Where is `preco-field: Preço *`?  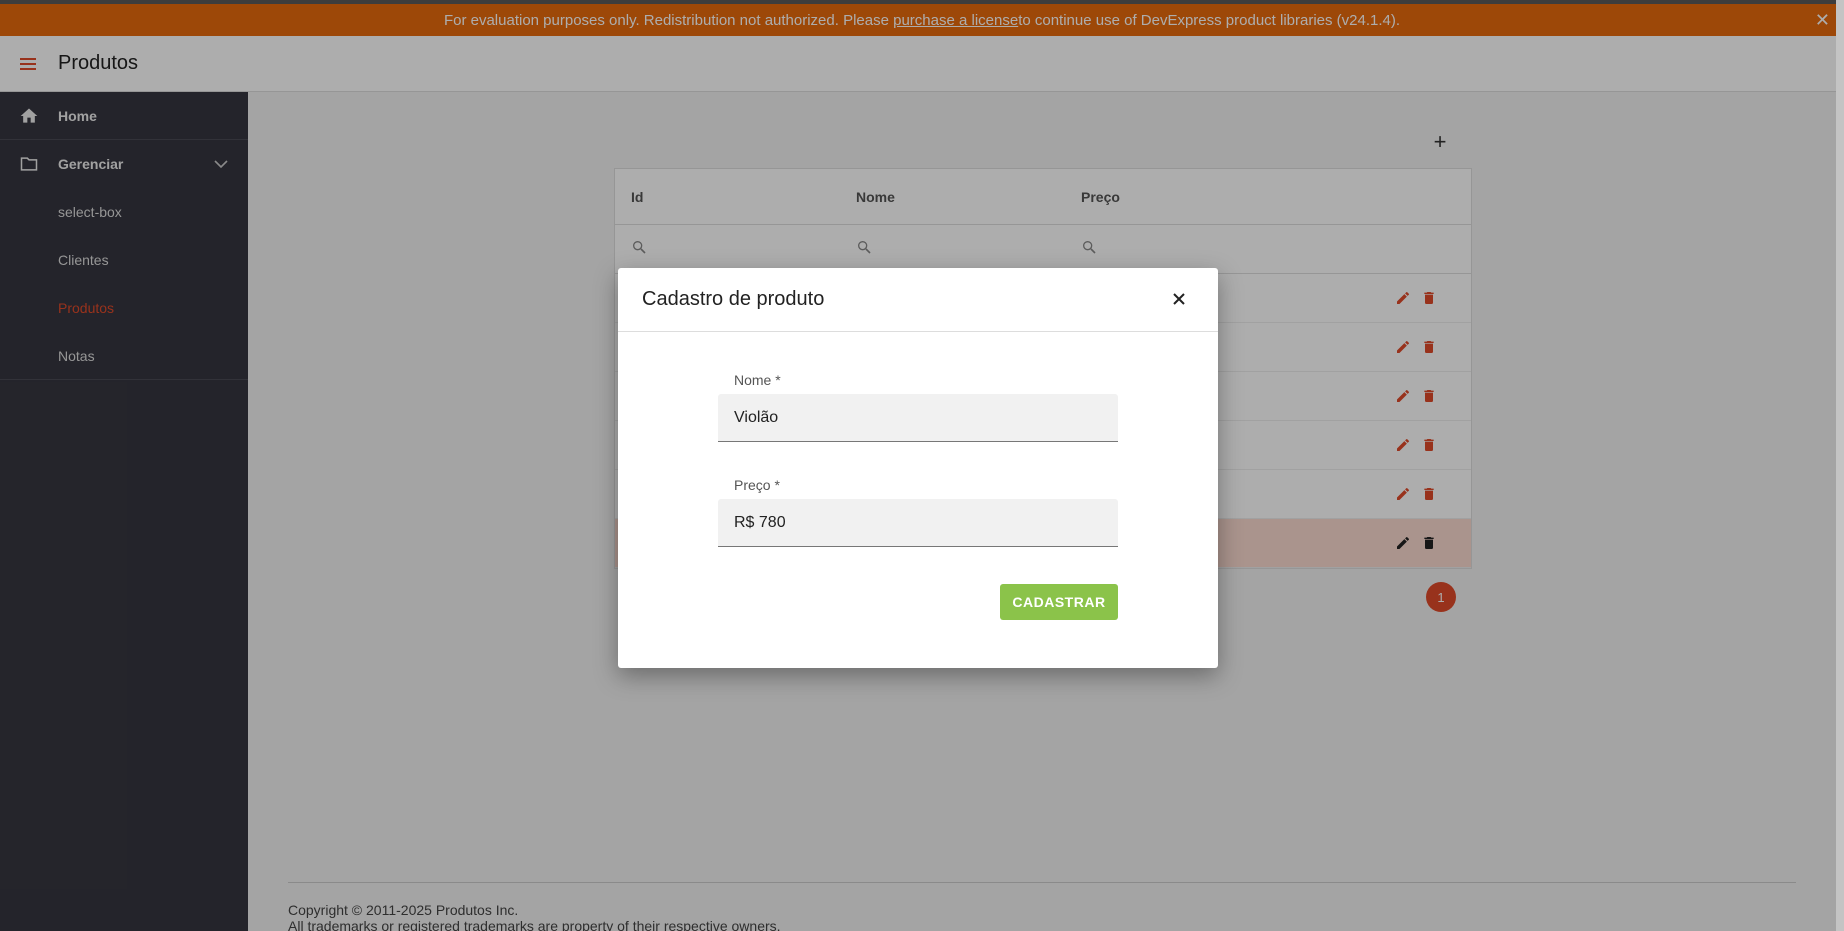 preco-field: Preço * is located at coordinates (918, 512).